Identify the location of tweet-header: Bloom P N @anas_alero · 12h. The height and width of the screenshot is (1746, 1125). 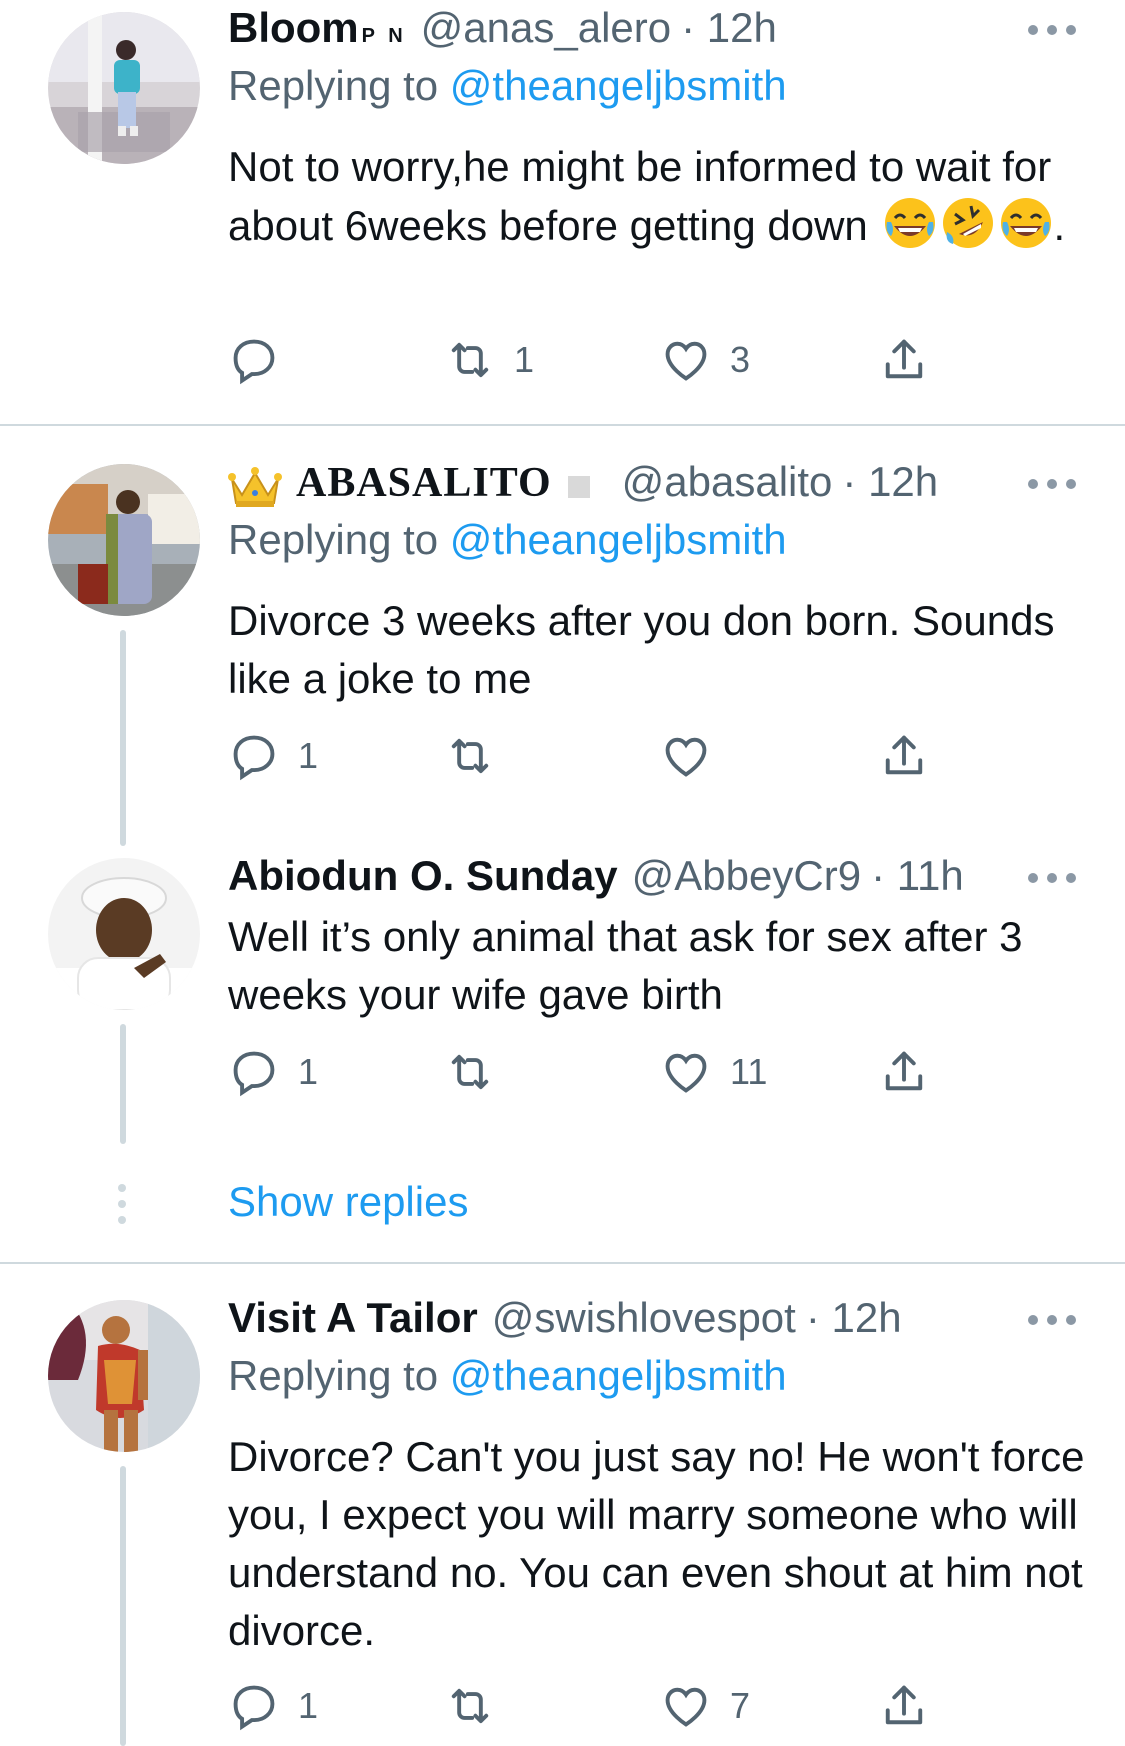
(502, 33).